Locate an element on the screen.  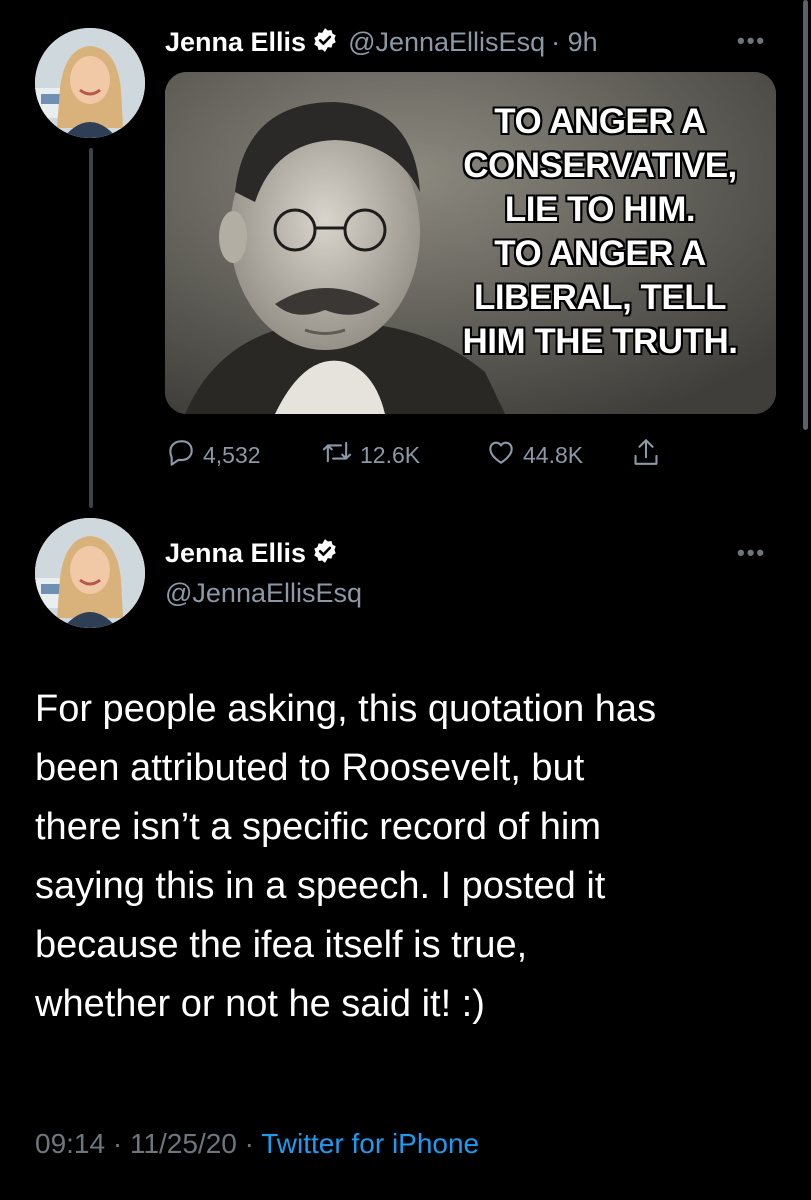
tweet-text-line: saying this in a speech. I posted it is located at coordinates (320, 886).